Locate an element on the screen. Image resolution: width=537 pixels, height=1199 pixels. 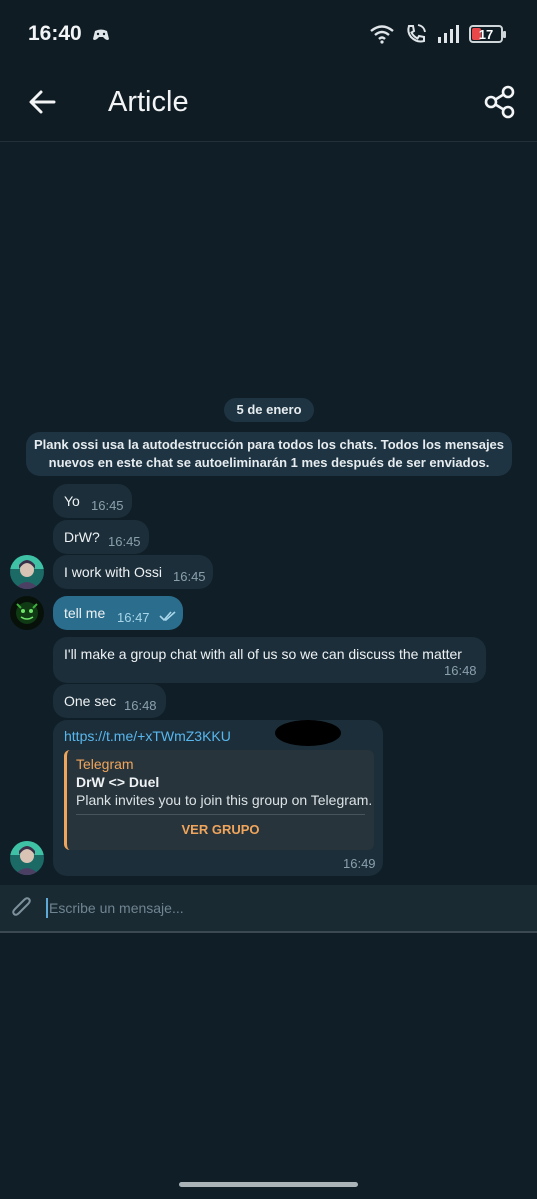
game-controller-icon is located at coordinates (101, 34).